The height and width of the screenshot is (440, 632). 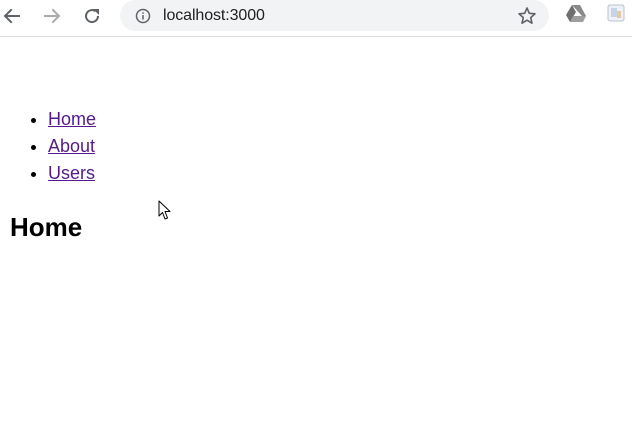 I want to click on users-link: Users, so click(x=71, y=173).